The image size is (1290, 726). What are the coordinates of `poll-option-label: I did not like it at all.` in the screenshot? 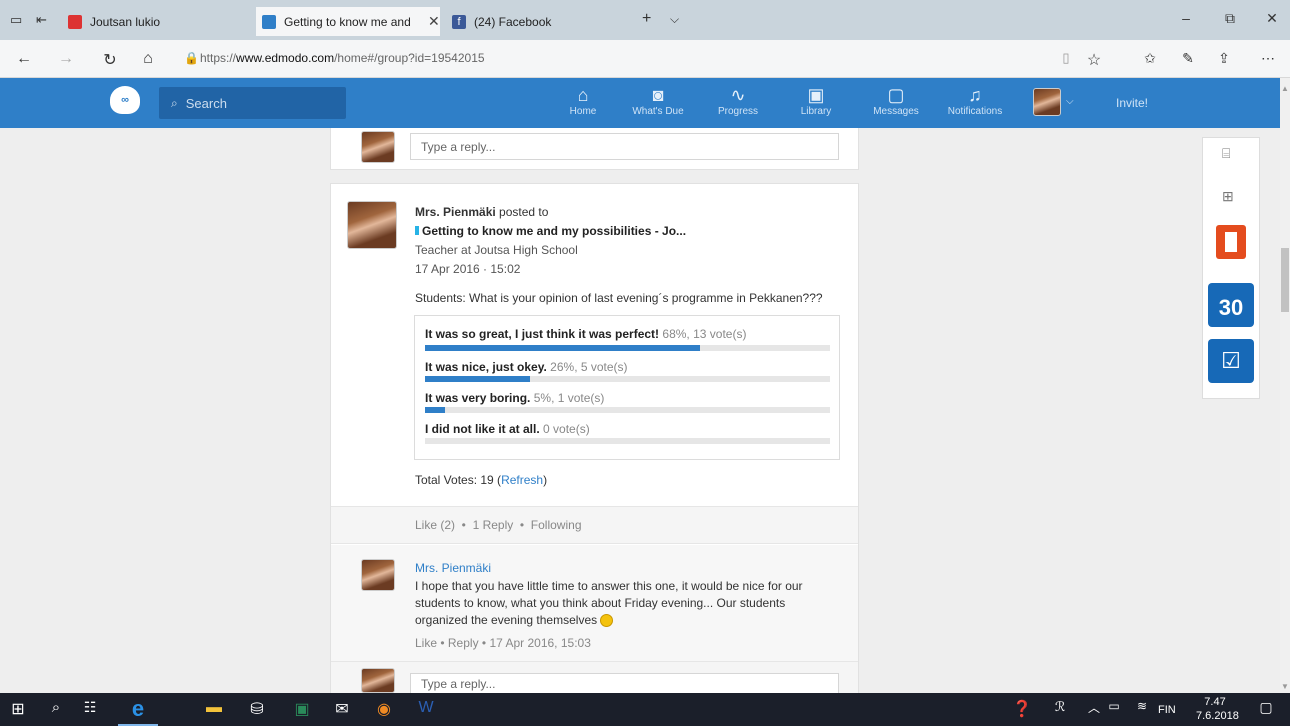 It's located at (482, 429).